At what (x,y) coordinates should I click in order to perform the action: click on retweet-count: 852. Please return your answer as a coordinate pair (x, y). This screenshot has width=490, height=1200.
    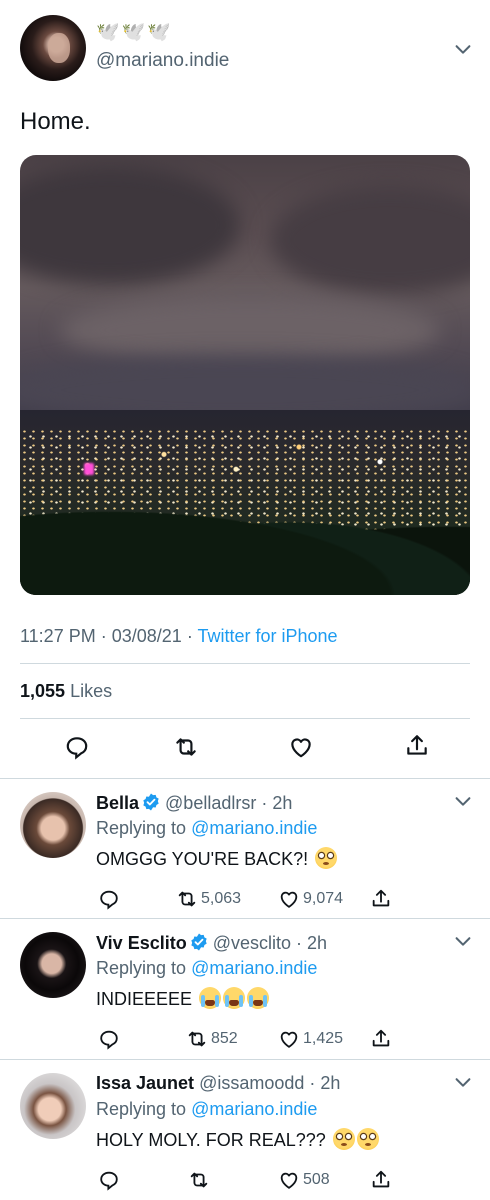
    Looking at the image, I should click on (224, 1038).